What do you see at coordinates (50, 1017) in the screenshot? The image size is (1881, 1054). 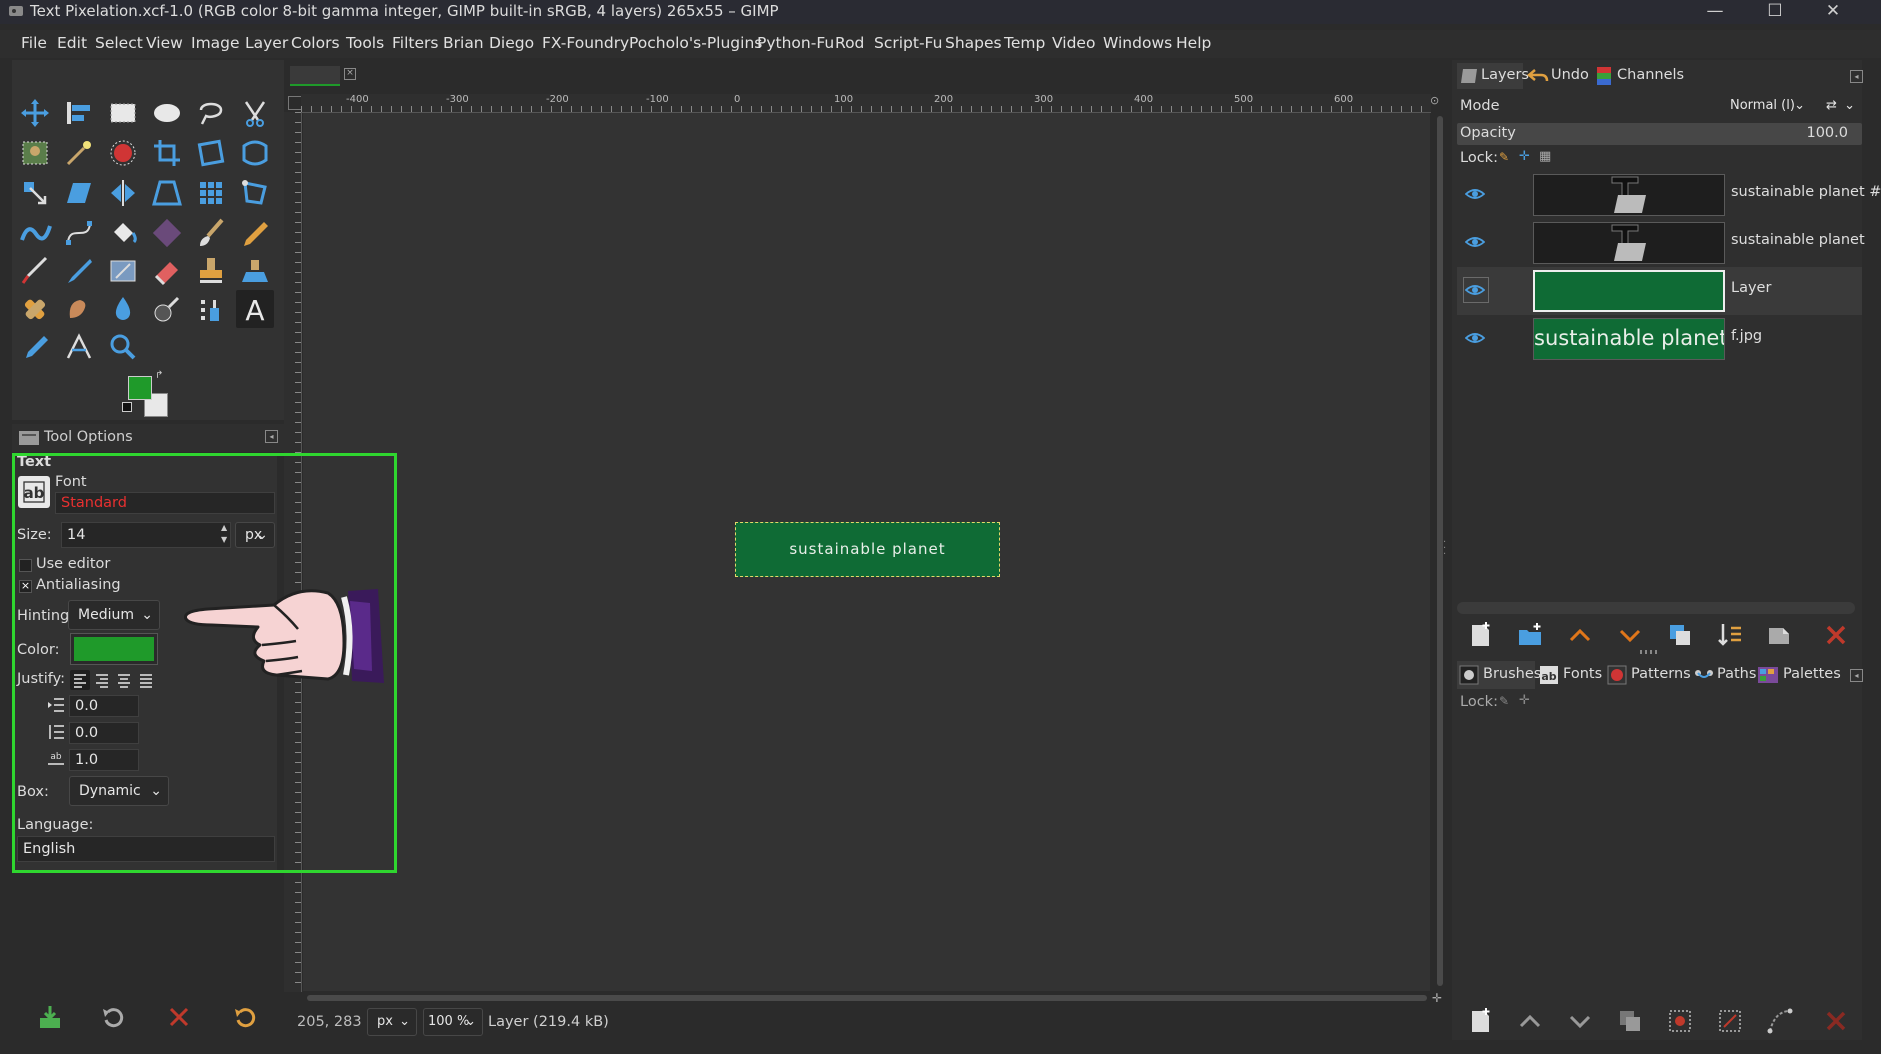 I see `save-tool-preset-icon` at bounding box center [50, 1017].